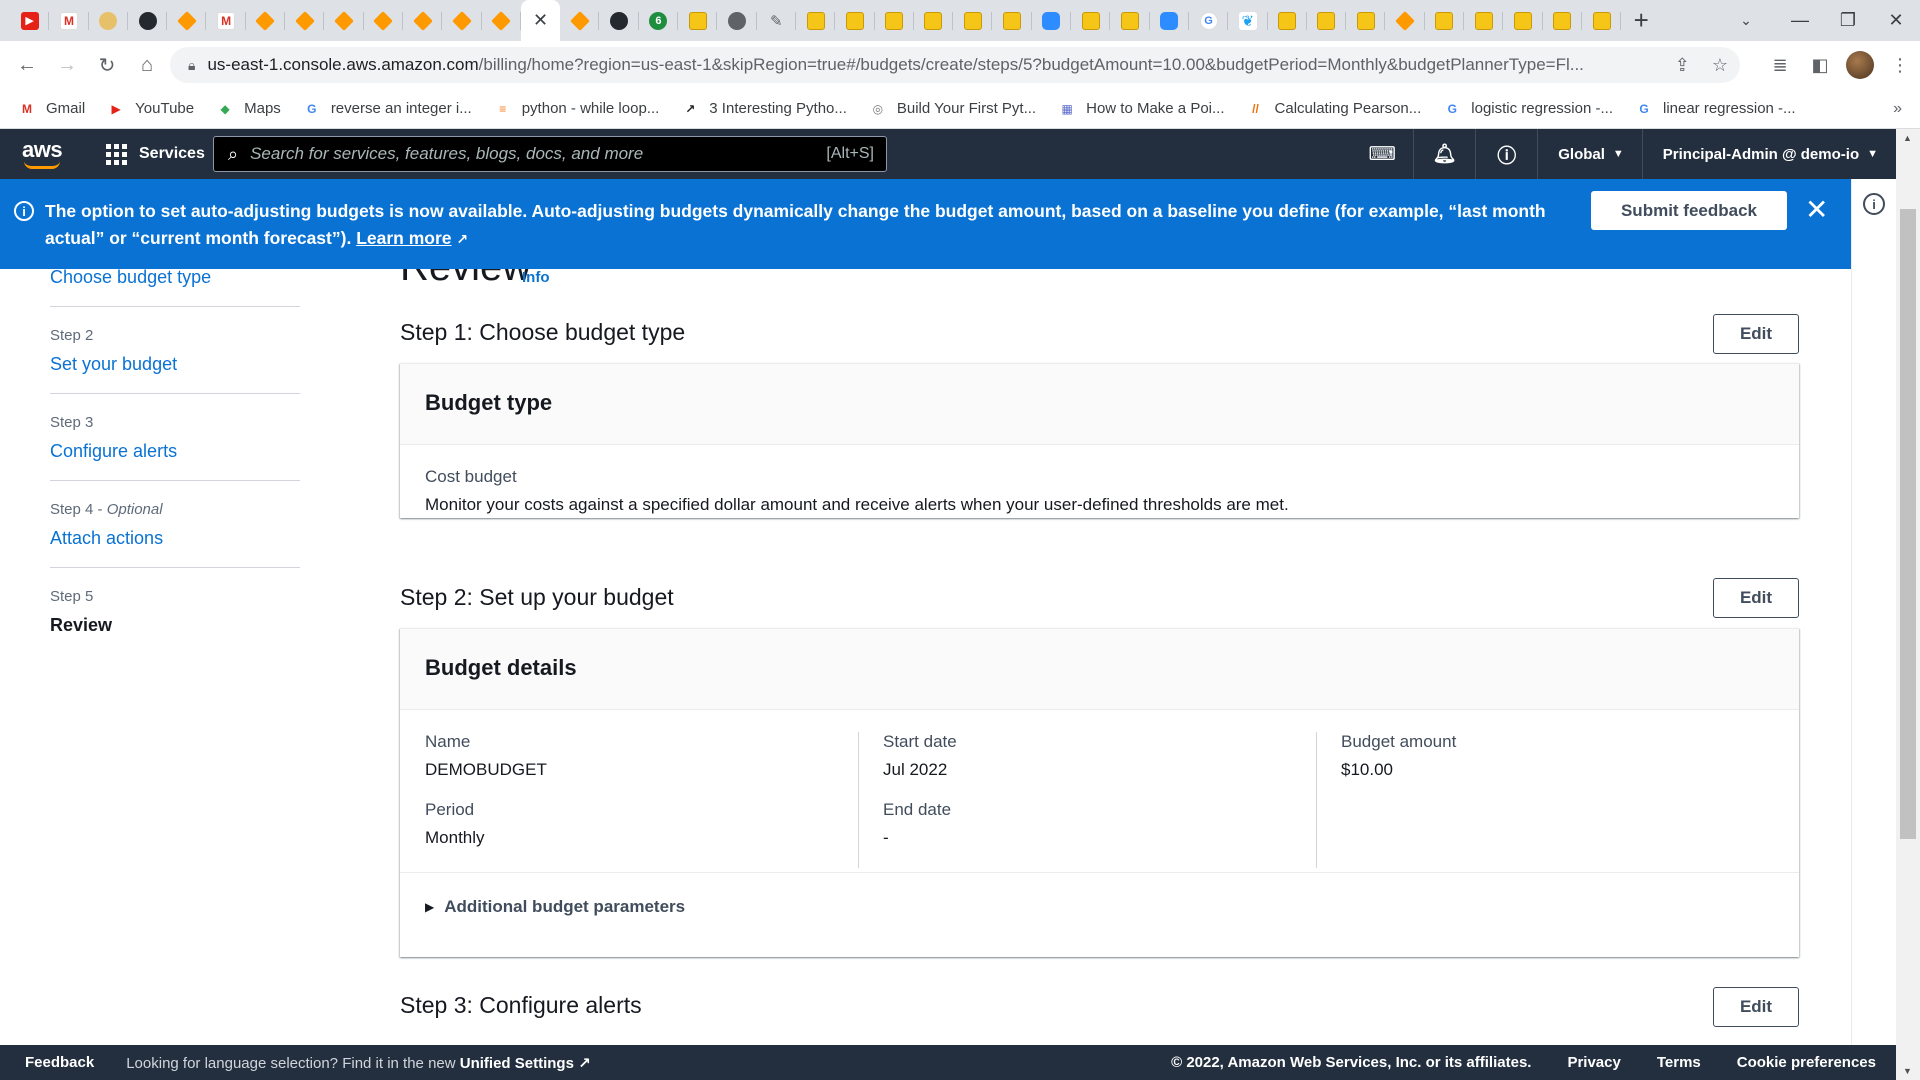  I want to click on cloudshell-icon: ⌨, so click(1382, 154).